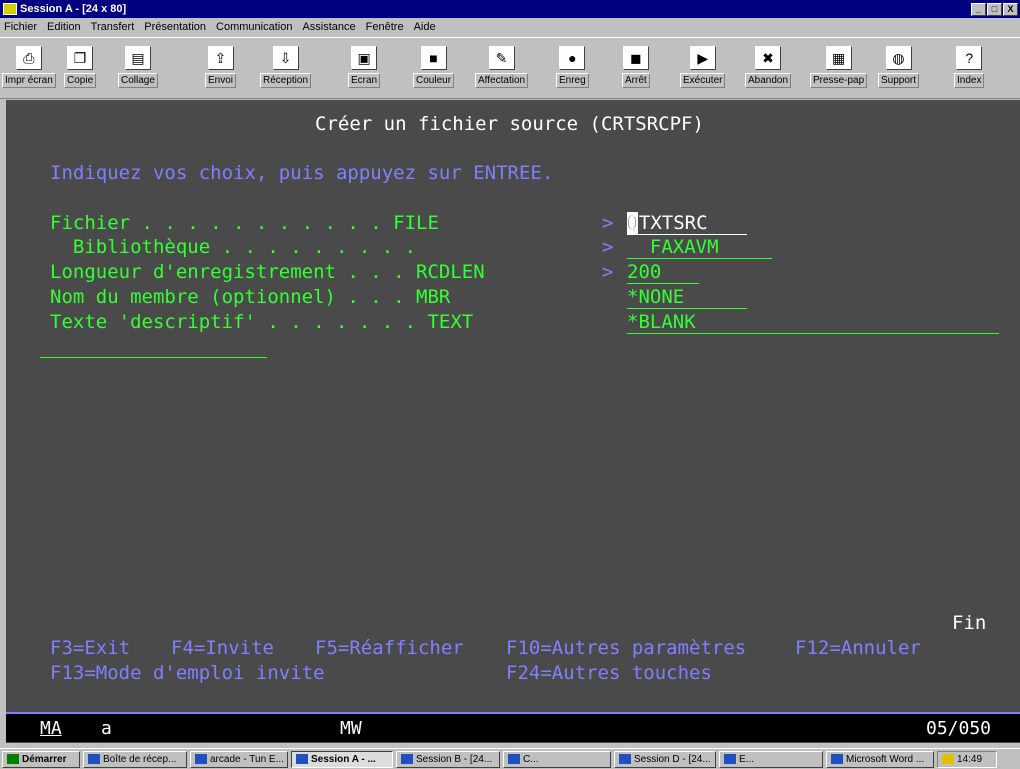 Image resolution: width=1020 pixels, height=769 pixels. Describe the element at coordinates (899, 71) in the screenshot. I see `support-button: ◍ Support` at that location.